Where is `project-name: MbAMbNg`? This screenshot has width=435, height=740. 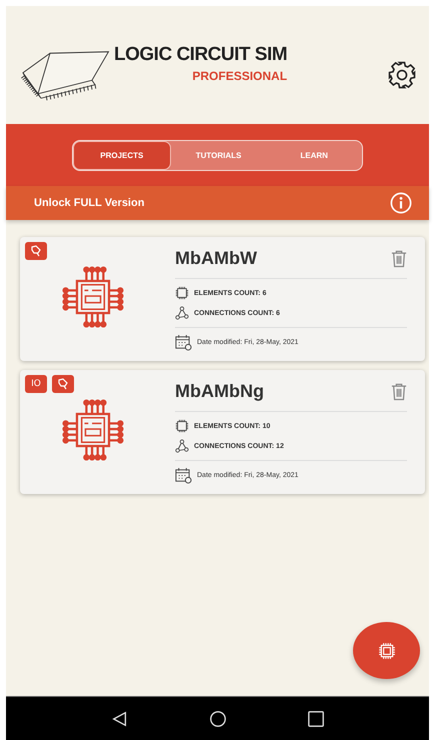 project-name: MbAMbNg is located at coordinates (219, 391).